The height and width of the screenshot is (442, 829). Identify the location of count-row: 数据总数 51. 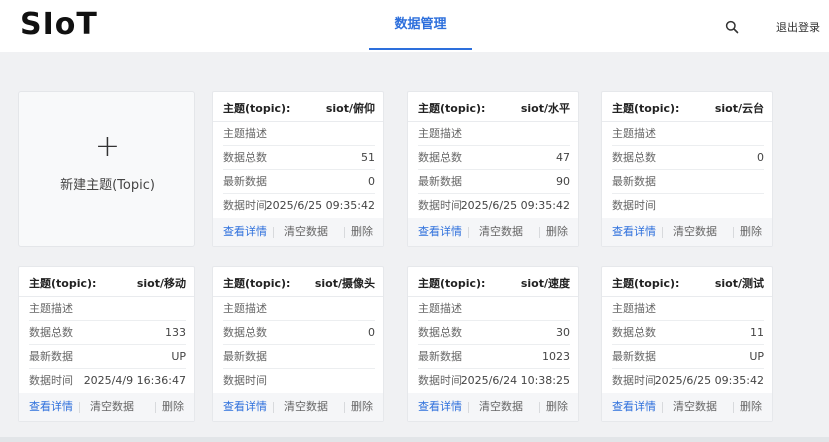
(299, 158).